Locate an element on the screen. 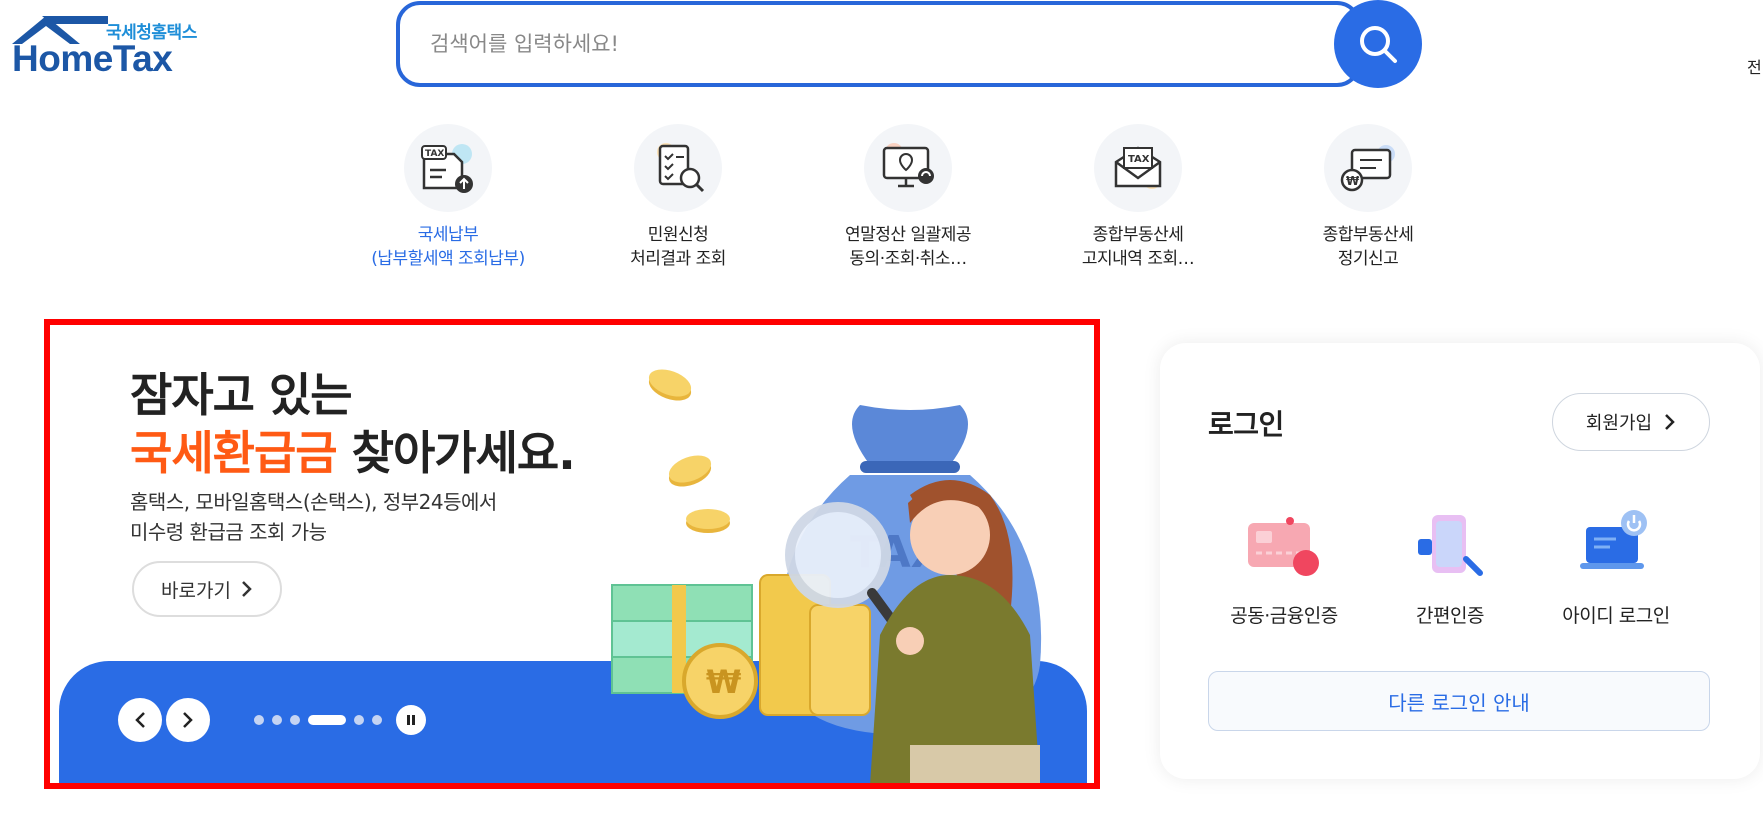  search-input is located at coordinates (840, 44).